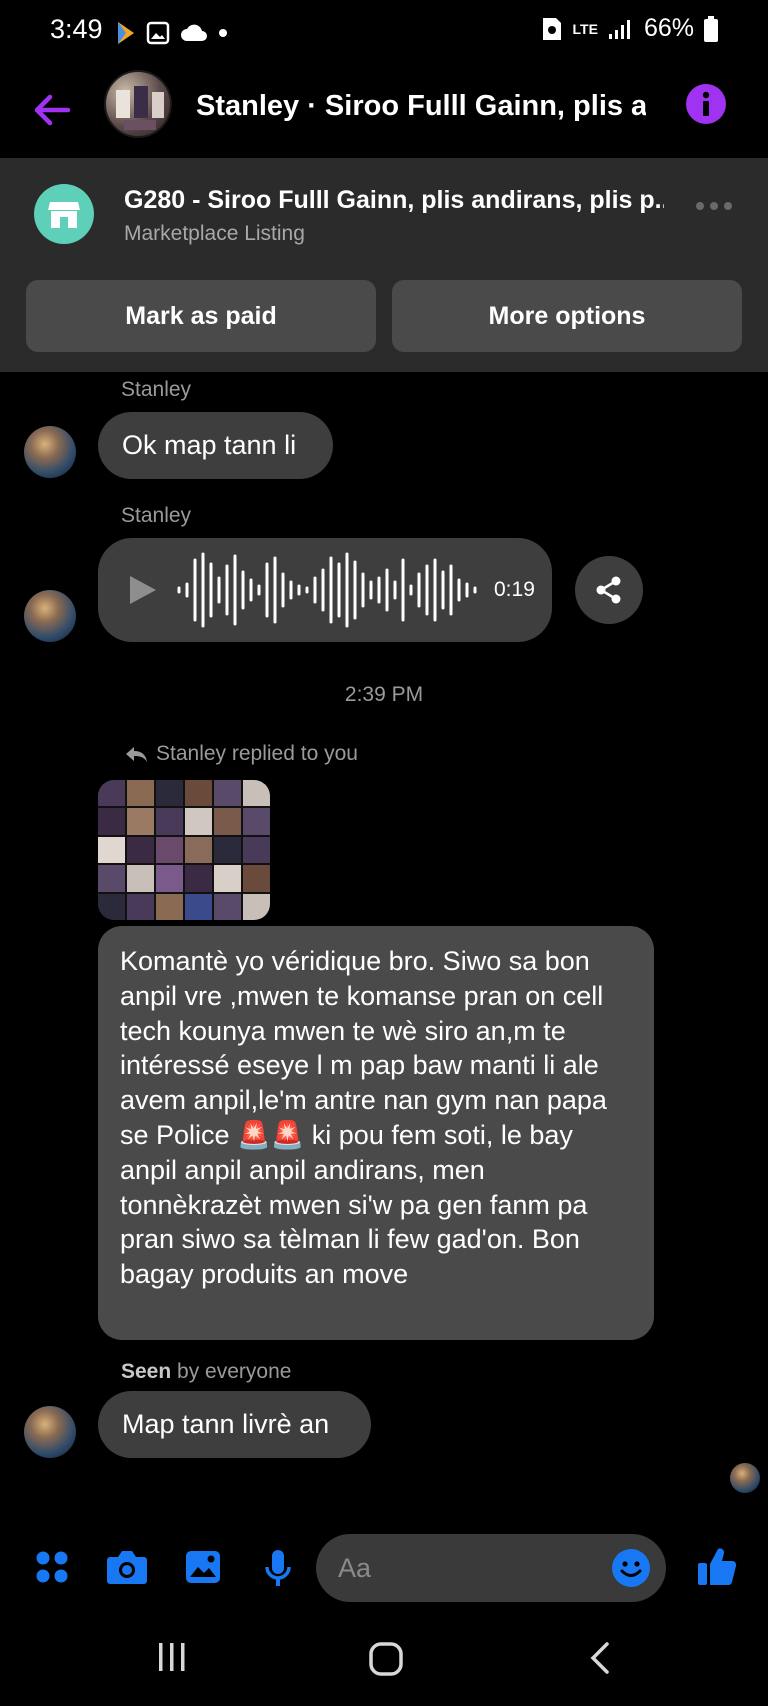 The image size is (768, 1706). Describe the element at coordinates (223, 33) in the screenshot. I see `dot-notification-icon` at that location.